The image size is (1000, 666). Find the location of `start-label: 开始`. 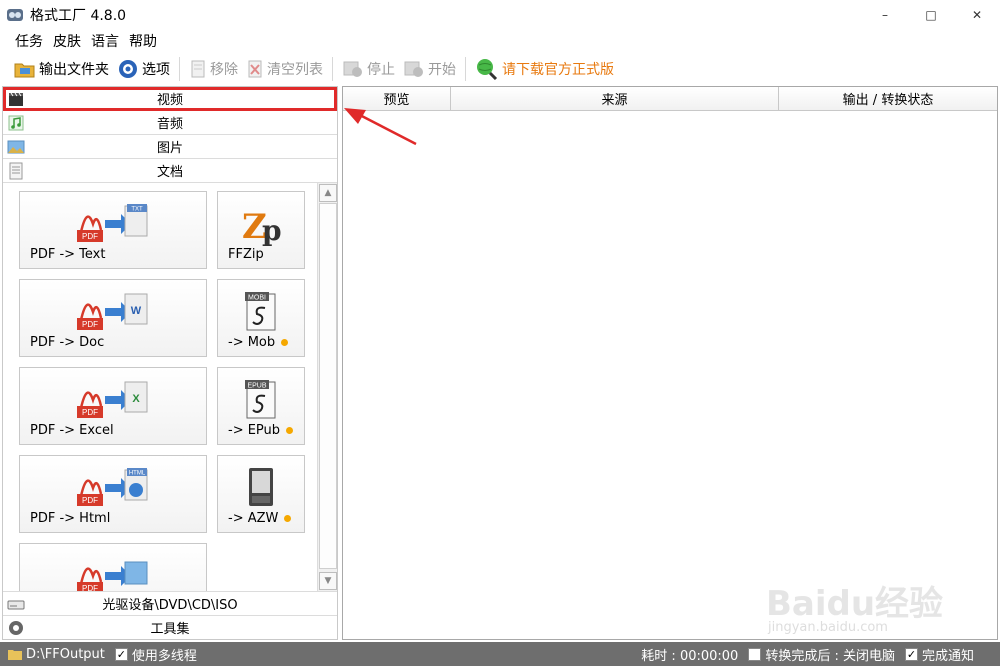

start-label: 开始 is located at coordinates (442, 70).